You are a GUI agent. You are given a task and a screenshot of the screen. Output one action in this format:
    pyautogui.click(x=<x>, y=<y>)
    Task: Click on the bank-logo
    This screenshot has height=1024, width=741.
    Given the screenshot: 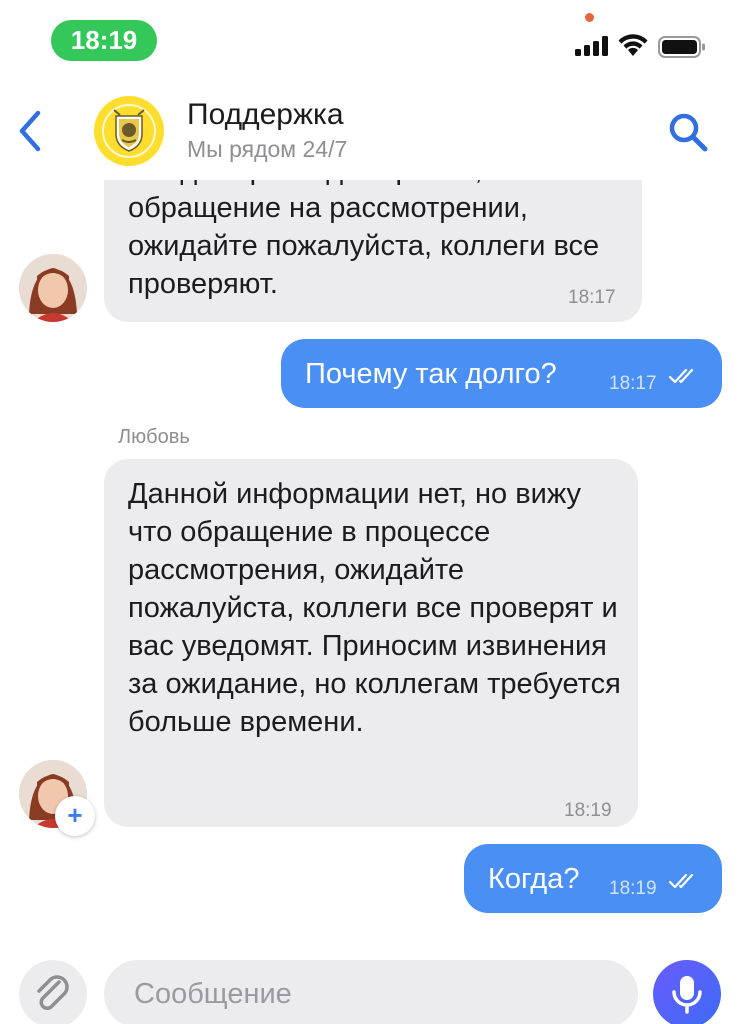 What is the action you would take?
    pyautogui.click(x=129, y=131)
    